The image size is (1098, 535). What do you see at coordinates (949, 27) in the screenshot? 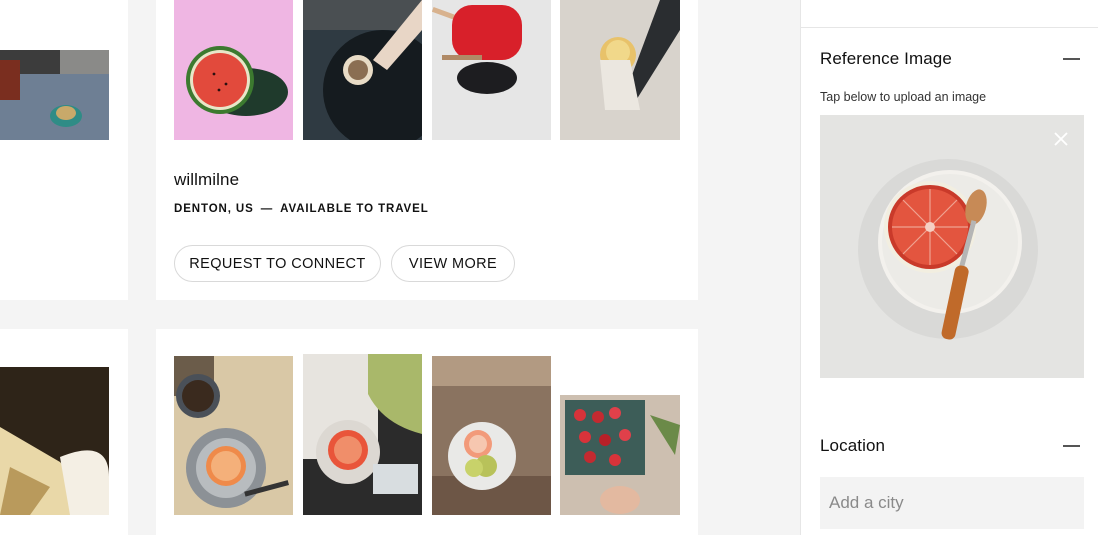
I see `divider` at bounding box center [949, 27].